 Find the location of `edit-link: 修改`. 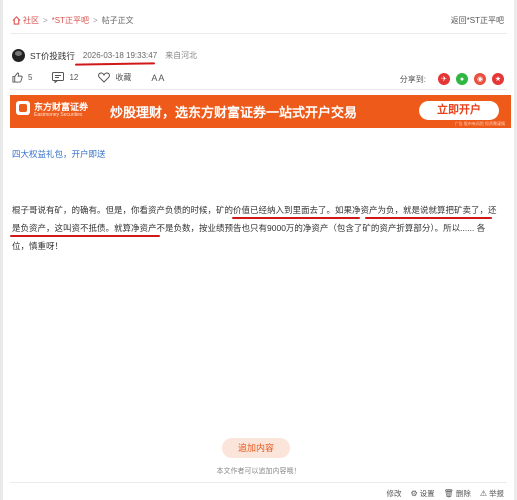

edit-link: 修改 is located at coordinates (394, 493).